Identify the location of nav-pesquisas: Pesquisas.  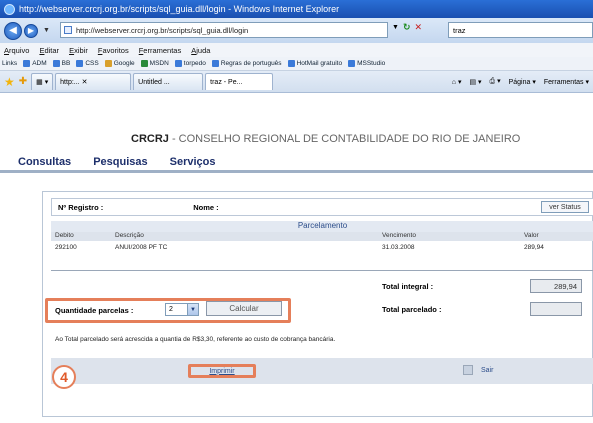
(120, 162).